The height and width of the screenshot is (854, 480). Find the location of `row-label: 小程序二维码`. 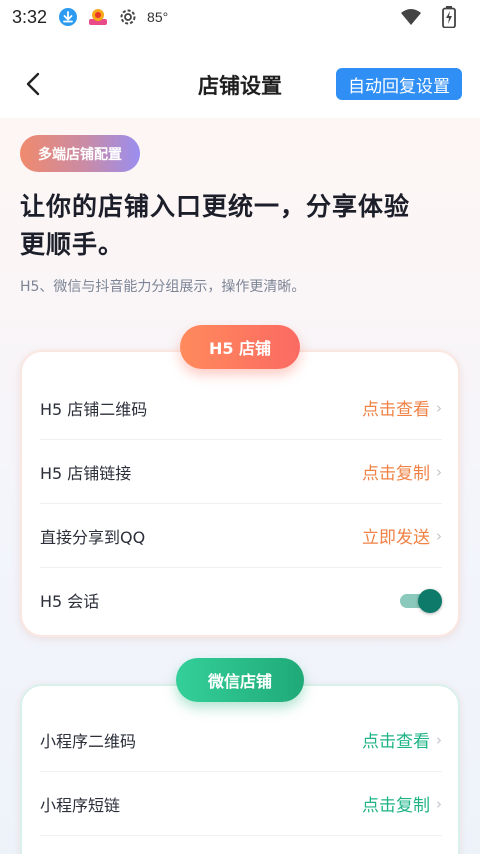

row-label: 小程序二维码 is located at coordinates (88, 741).